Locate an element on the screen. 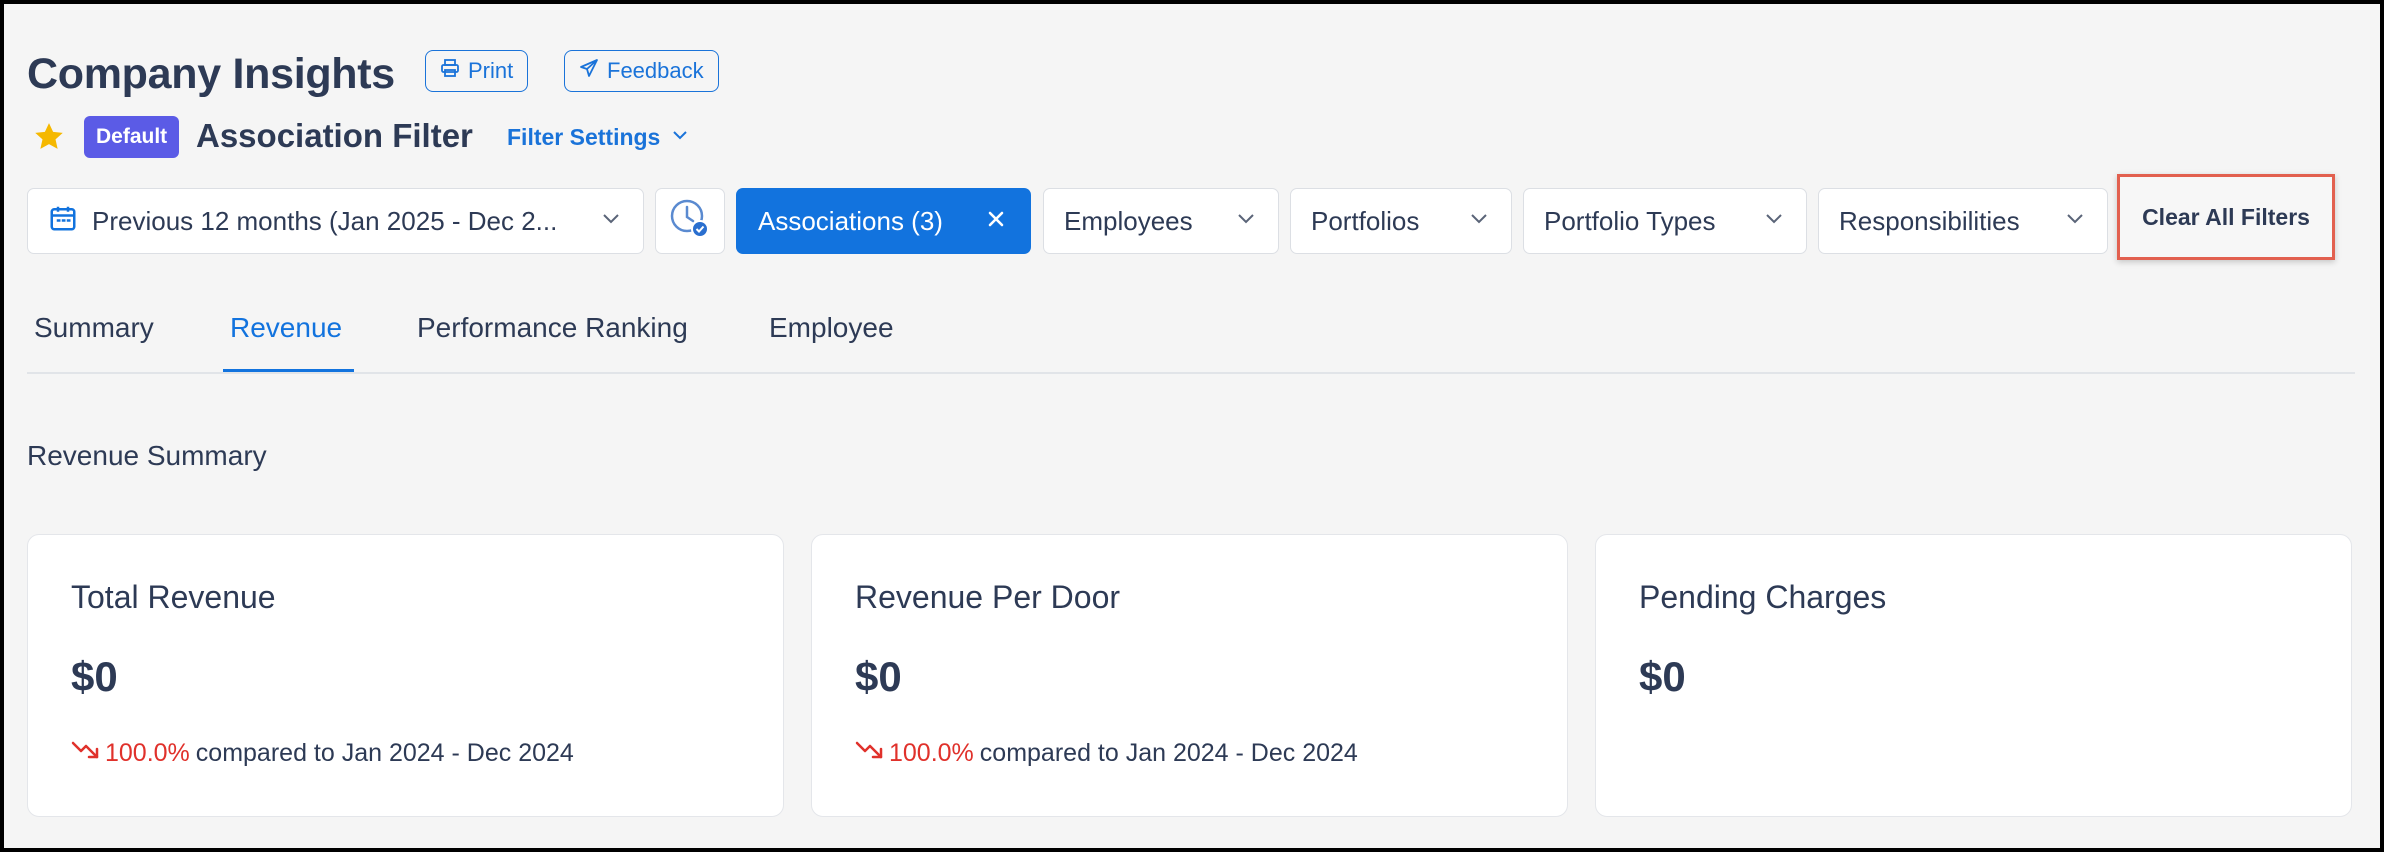 The image size is (2384, 852). star-icon is located at coordinates (49, 139).